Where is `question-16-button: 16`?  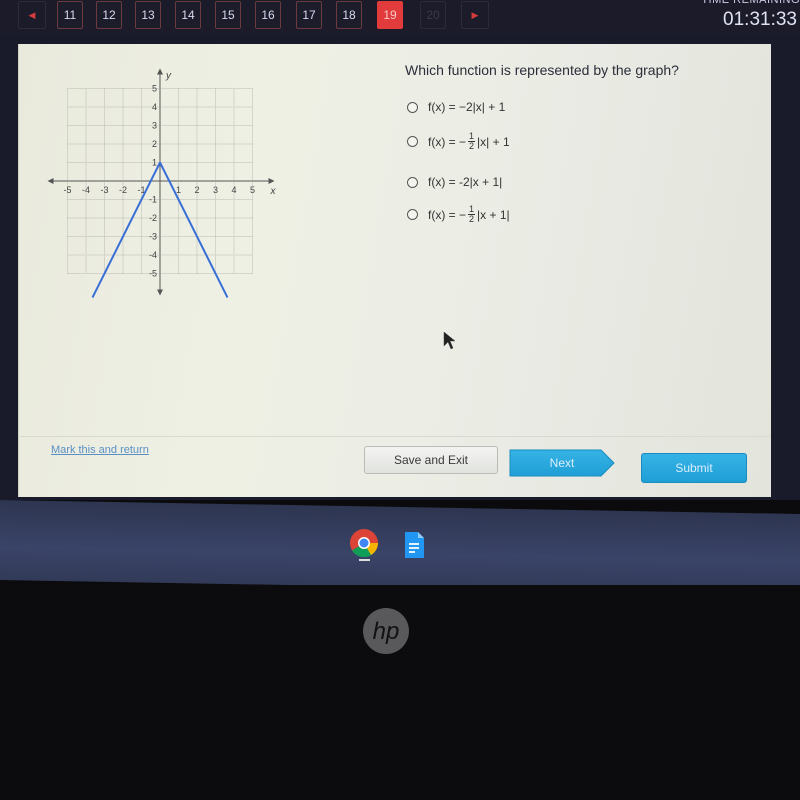
question-16-button: 16 is located at coordinates (268, 15).